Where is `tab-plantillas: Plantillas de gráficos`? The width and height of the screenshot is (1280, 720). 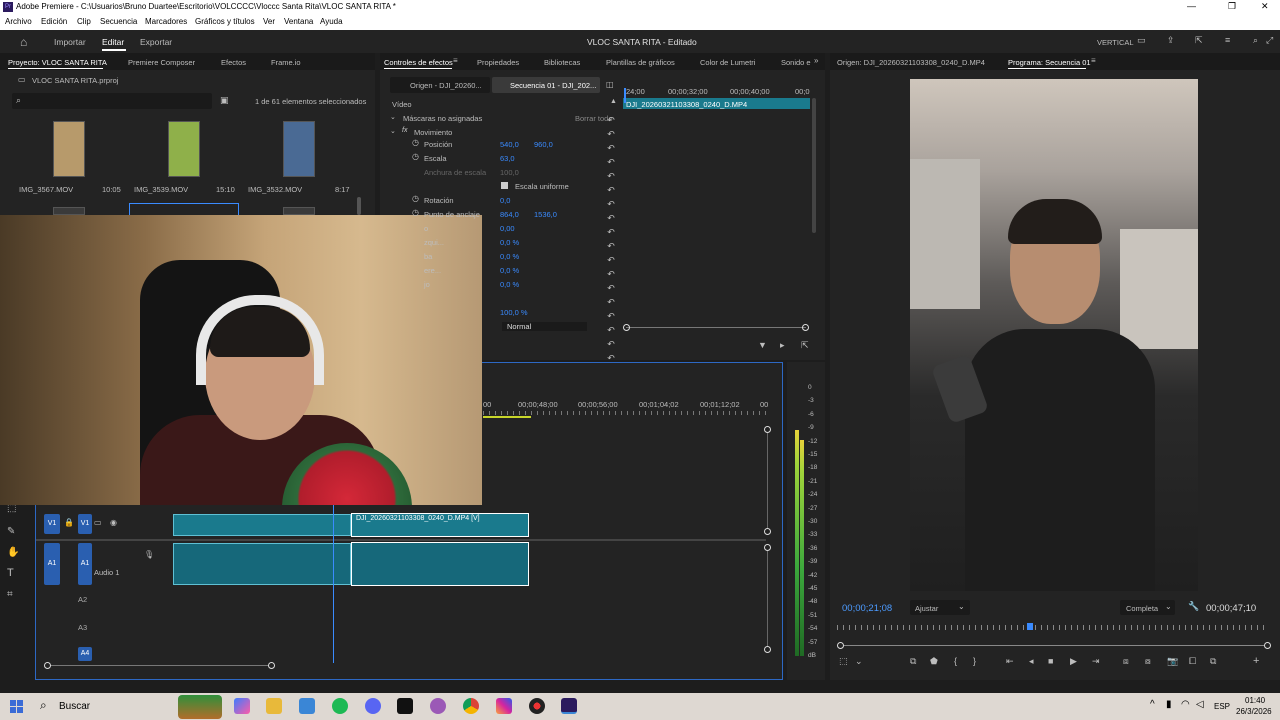
tab-plantillas: Plantillas de gráficos is located at coordinates (640, 62).